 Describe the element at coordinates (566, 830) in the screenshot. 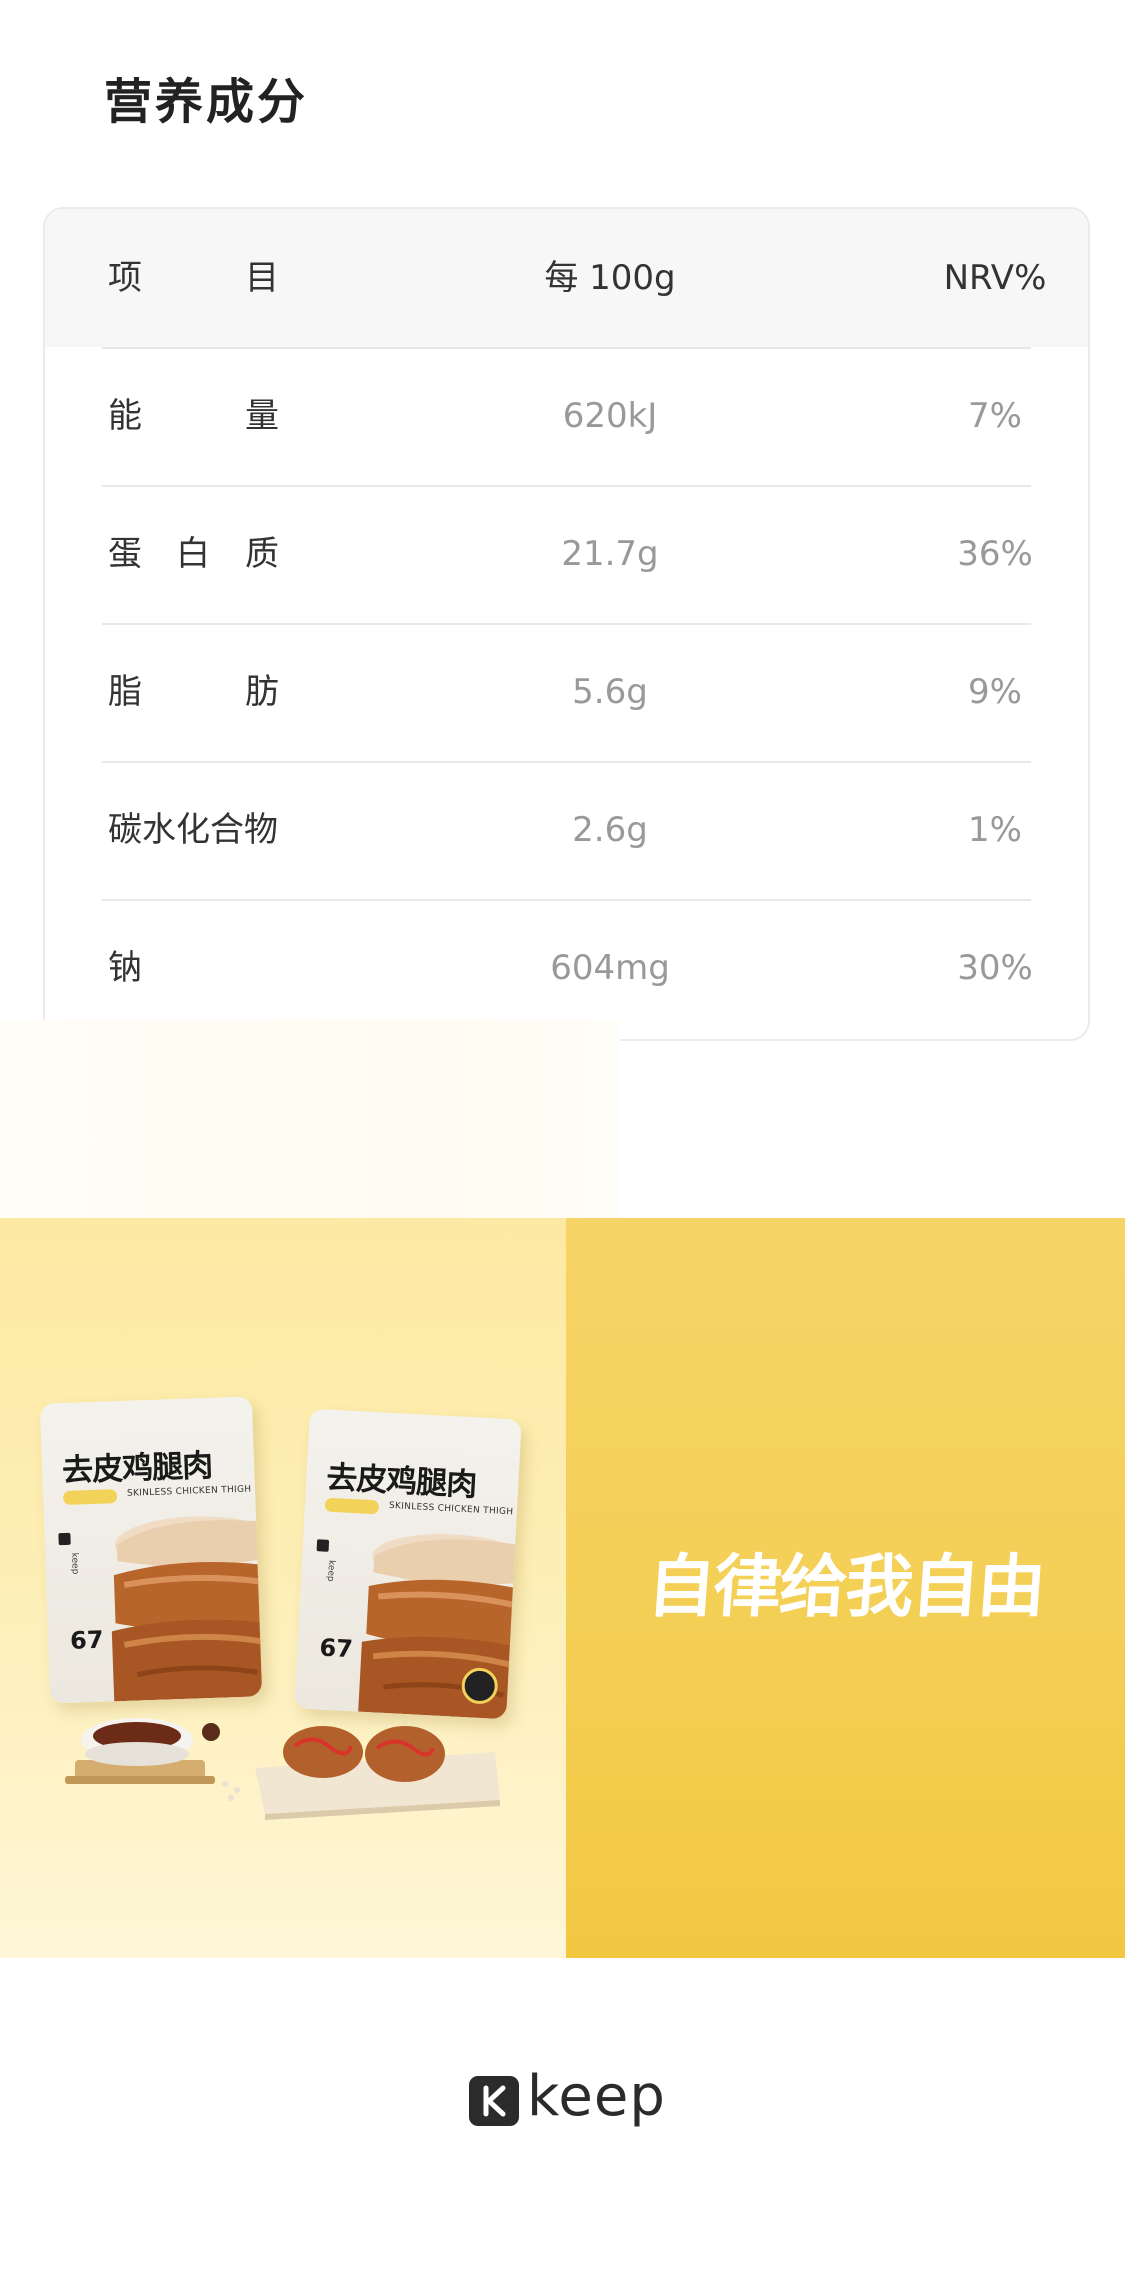

I see `table-row: 碳水化合物 2.6g 1%` at that location.